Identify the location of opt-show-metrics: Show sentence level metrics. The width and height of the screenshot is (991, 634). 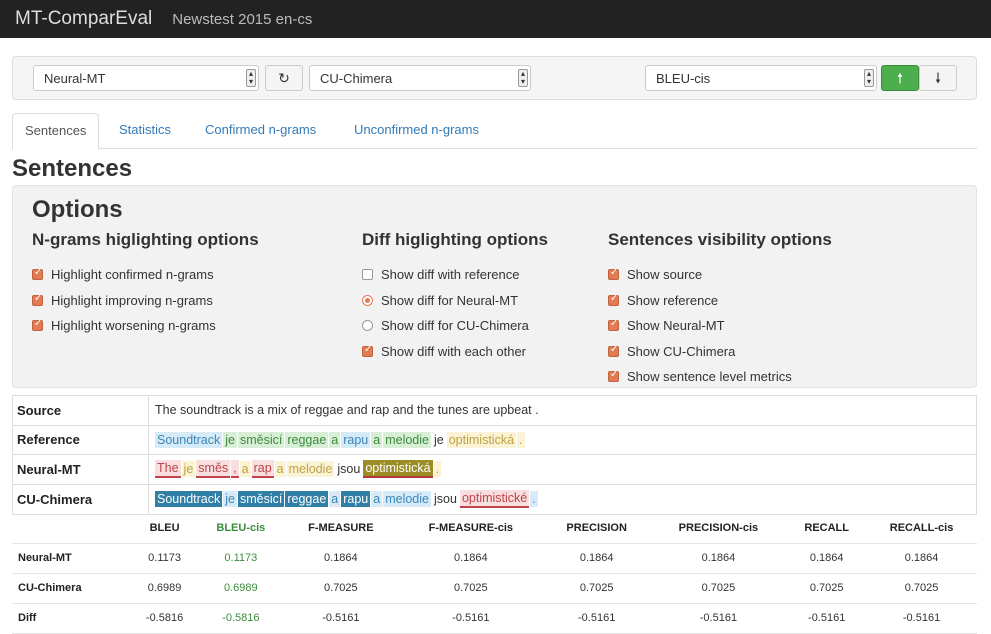
(720, 377).